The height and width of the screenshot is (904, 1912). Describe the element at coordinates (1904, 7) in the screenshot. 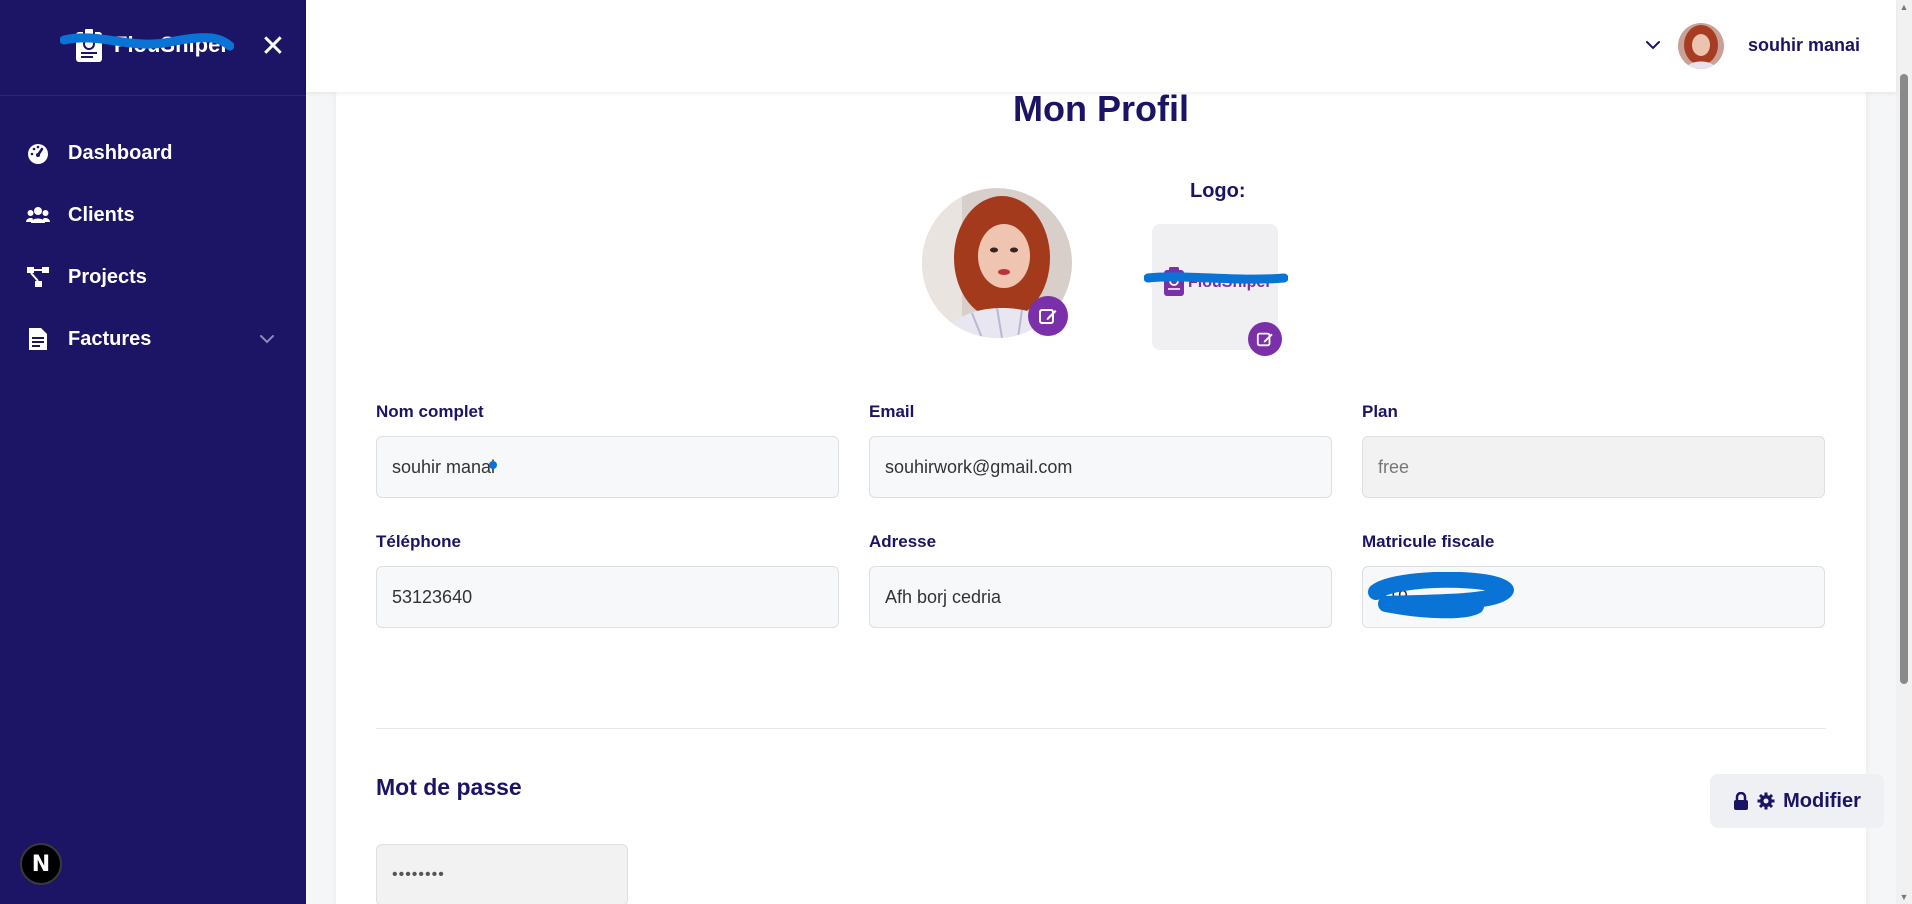

I see `scroll-up-icon: ▲` at that location.